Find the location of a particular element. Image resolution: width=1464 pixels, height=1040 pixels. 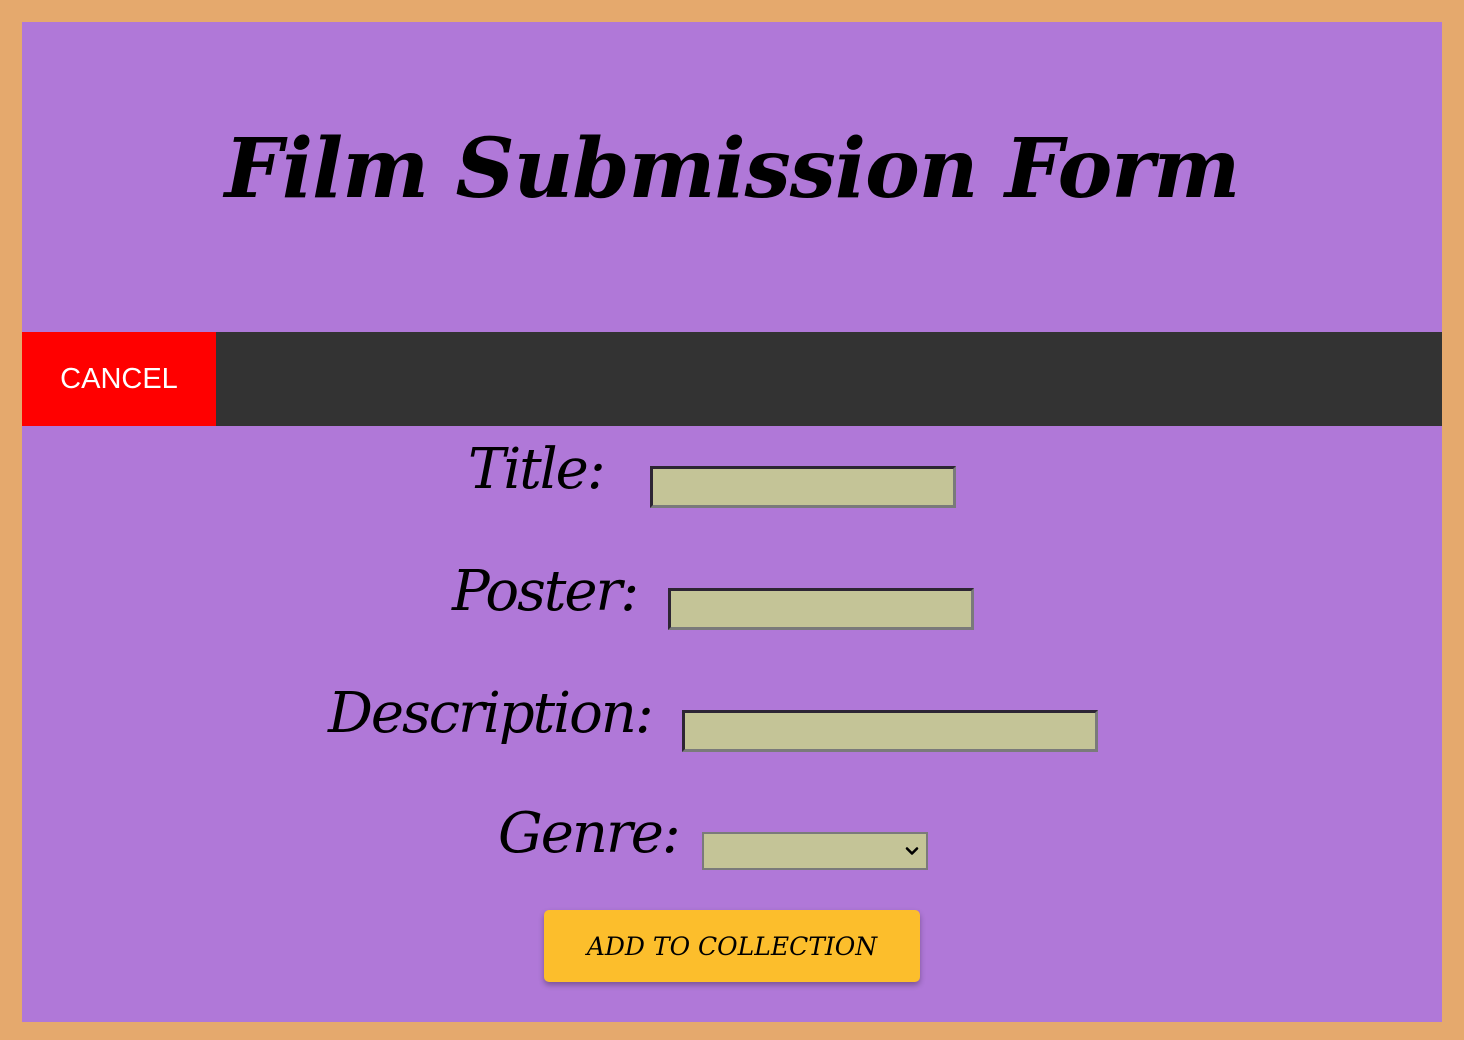

poster-label: Poster: is located at coordinates (545, 591).